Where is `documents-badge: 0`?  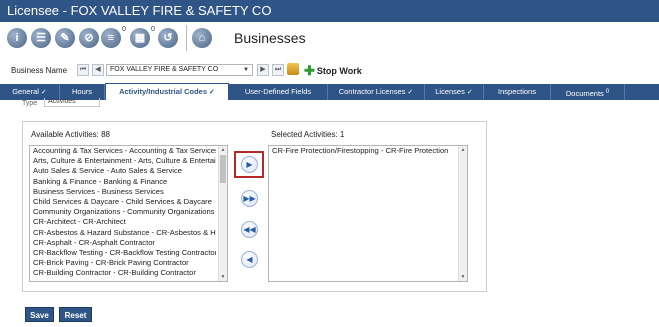 documents-badge: 0 is located at coordinates (124, 29).